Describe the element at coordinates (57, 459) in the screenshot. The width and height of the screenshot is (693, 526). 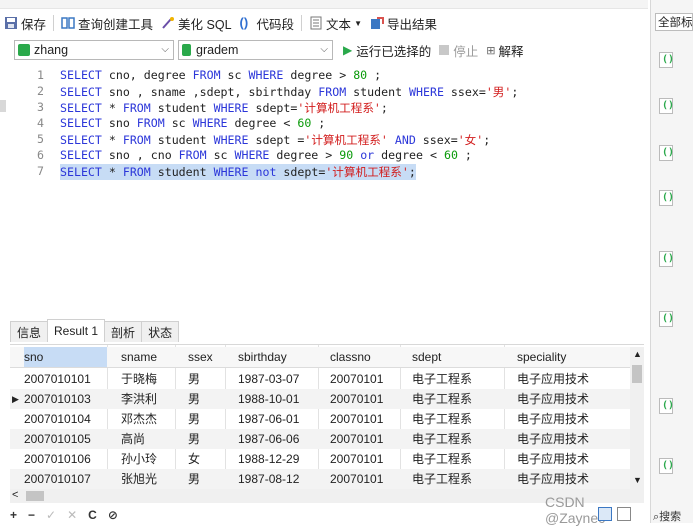
I see `cell-sno: 2007010106` at that location.